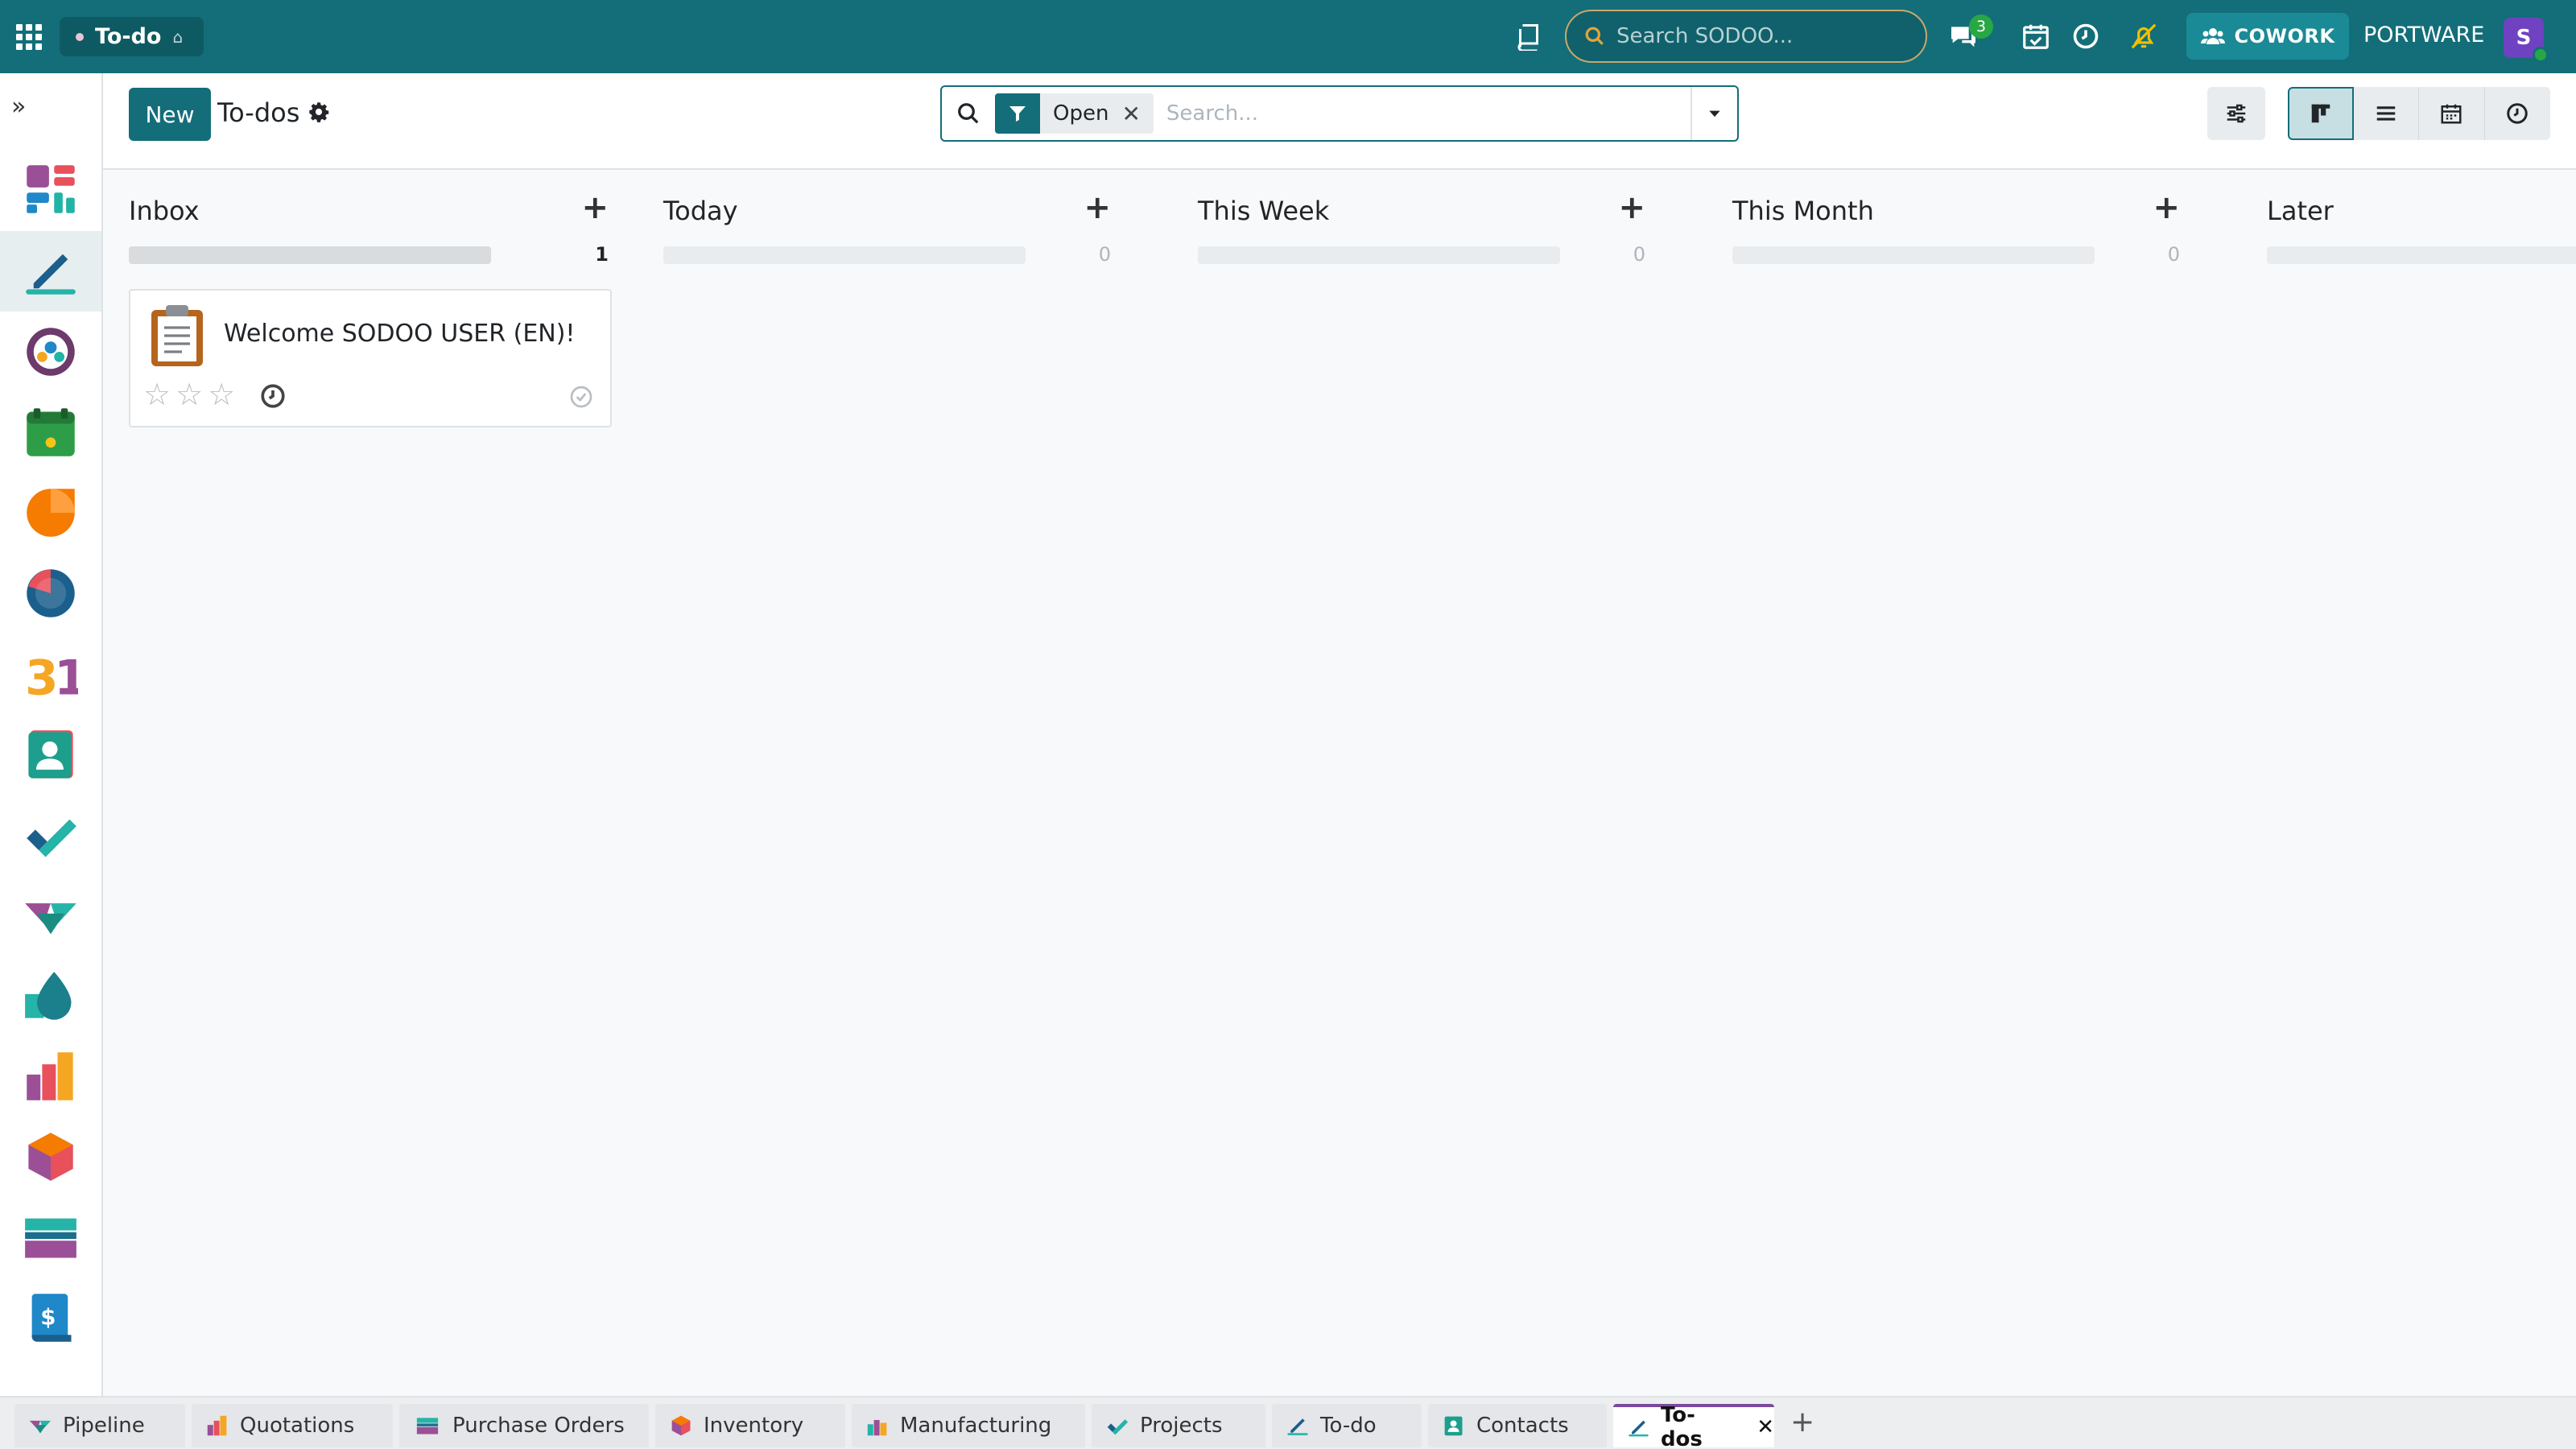 Image resolution: width=2576 pixels, height=1449 pixels. I want to click on bell-slash-icon, so click(2143, 36).